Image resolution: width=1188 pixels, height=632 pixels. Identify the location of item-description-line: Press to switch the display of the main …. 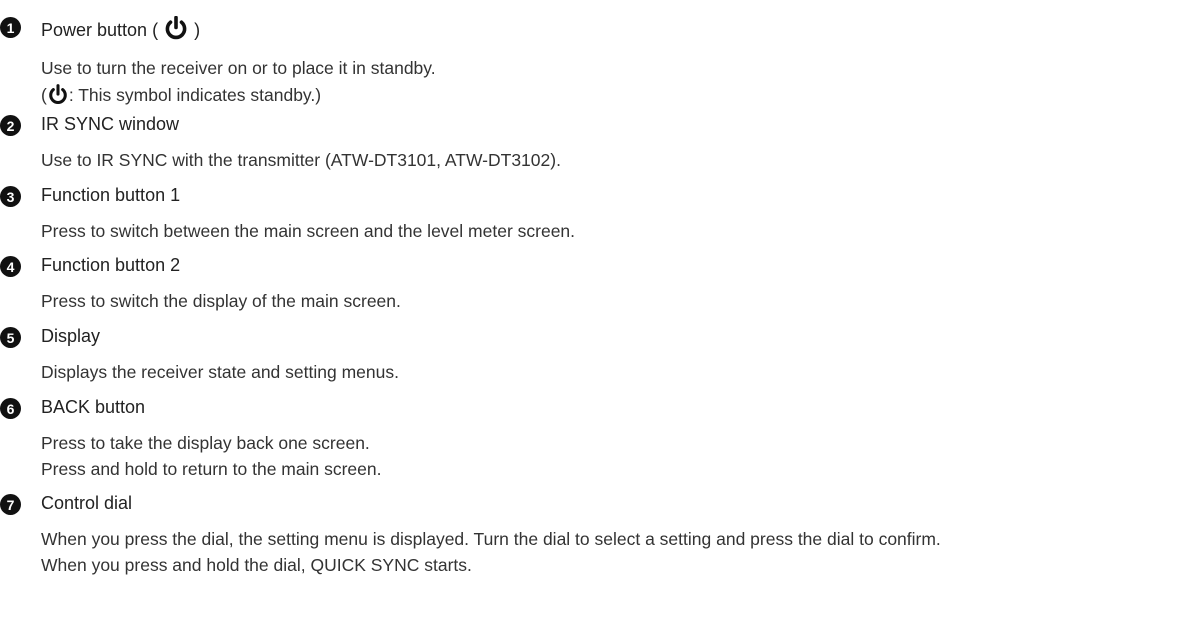
(221, 301).